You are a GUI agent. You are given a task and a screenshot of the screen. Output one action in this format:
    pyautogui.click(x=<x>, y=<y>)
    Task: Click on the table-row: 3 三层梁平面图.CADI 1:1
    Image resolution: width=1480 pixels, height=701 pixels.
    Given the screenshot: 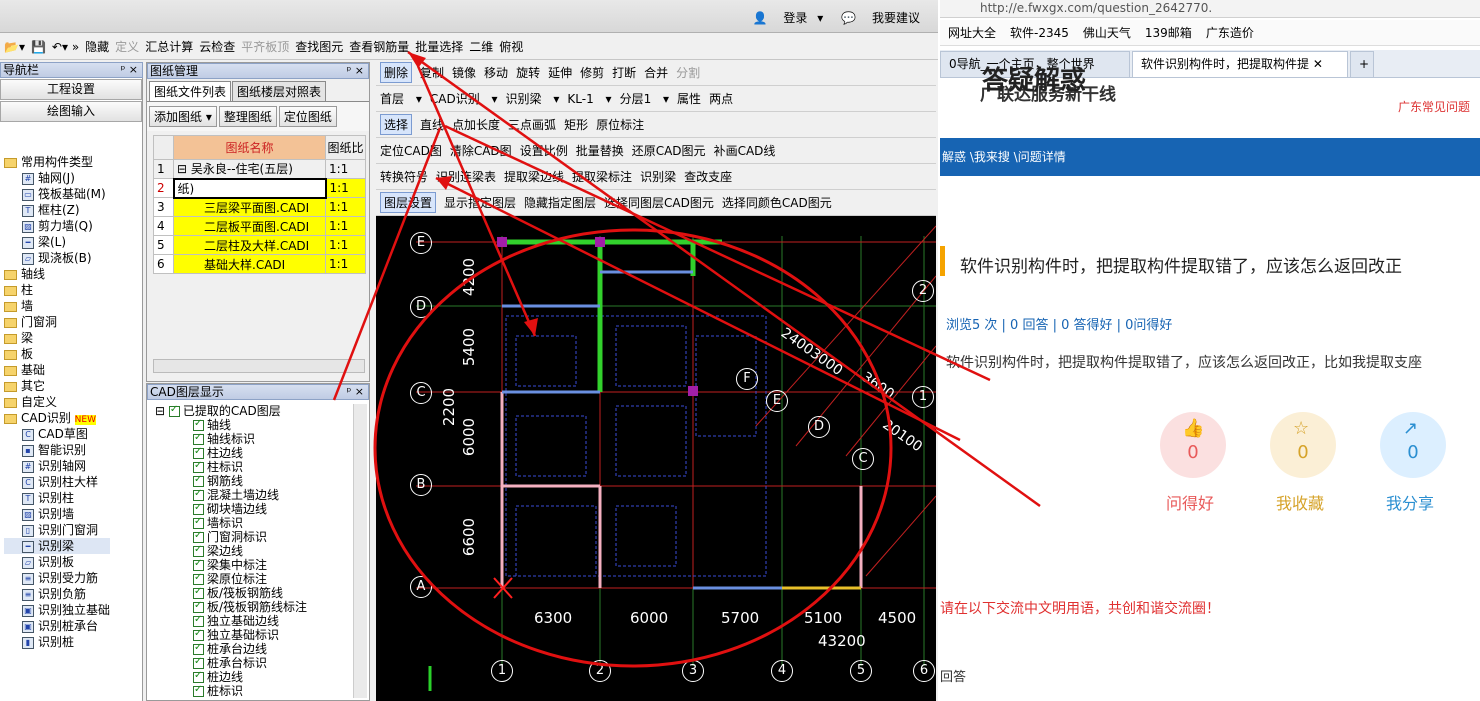 What is the action you would take?
    pyautogui.click(x=259, y=207)
    